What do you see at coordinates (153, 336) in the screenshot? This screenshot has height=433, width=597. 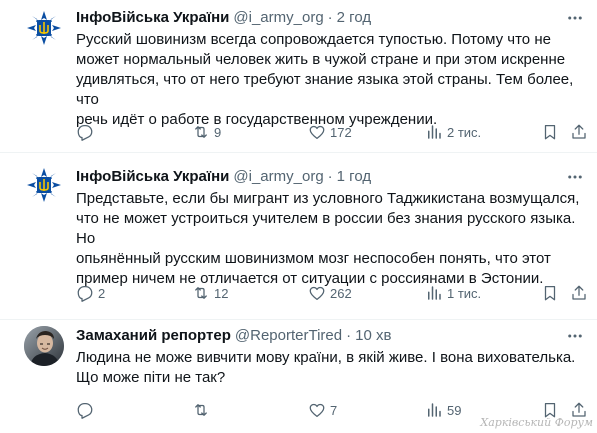 I see `author-name: Замаханий репортер` at bounding box center [153, 336].